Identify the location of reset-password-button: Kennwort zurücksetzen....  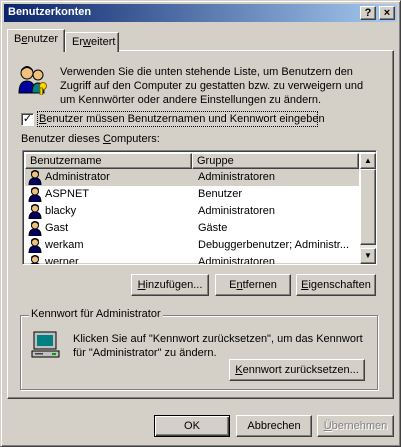
(297, 370).